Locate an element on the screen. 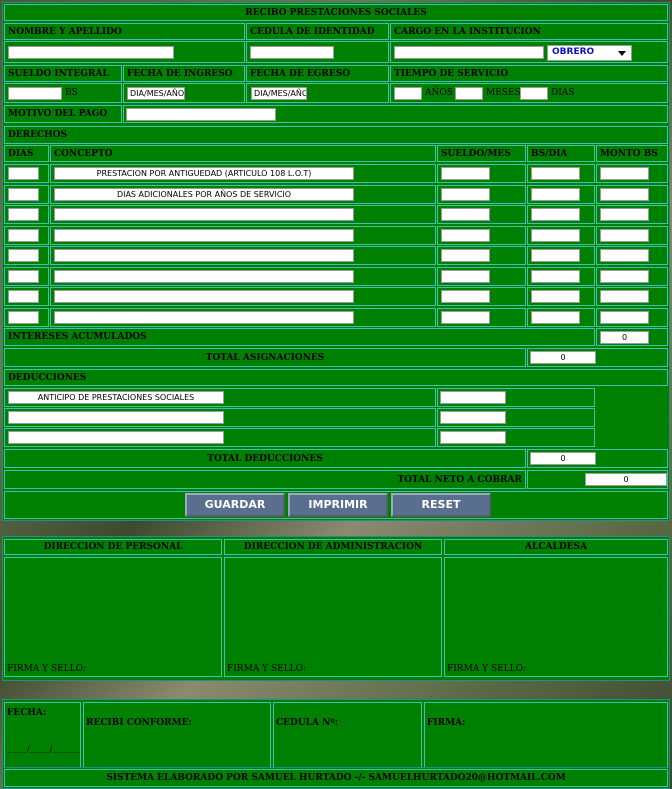 This screenshot has width=672, height=789. deduccion-concepto-cell is located at coordinates (220, 437).